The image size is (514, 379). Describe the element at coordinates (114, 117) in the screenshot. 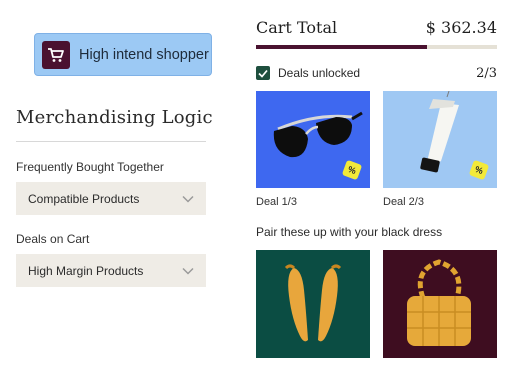

I see `merchandising-title: Merchandising Logic` at that location.